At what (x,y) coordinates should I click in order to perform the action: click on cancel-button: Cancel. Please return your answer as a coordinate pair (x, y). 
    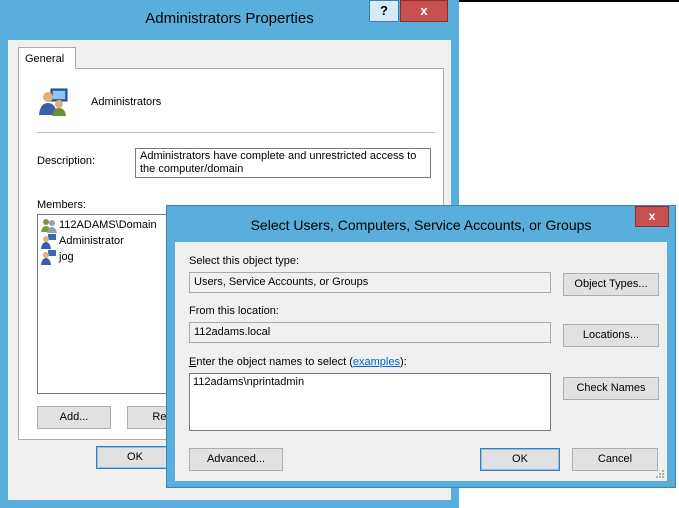
    Looking at the image, I should click on (615, 459).